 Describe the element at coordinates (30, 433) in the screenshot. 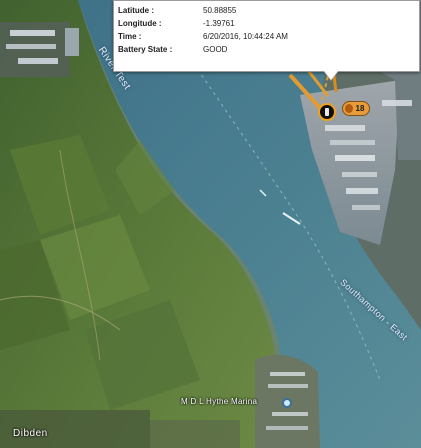

I see `dibden-label: Dibden` at that location.